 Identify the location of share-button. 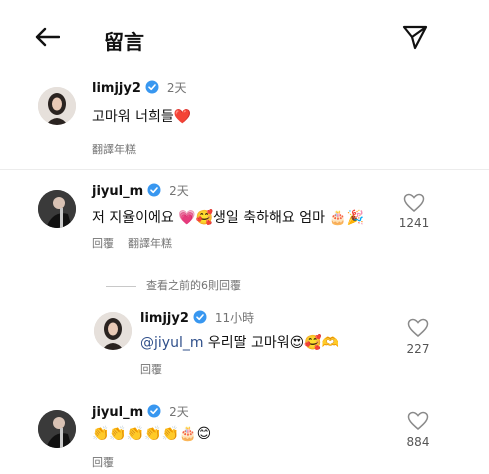
(415, 39).